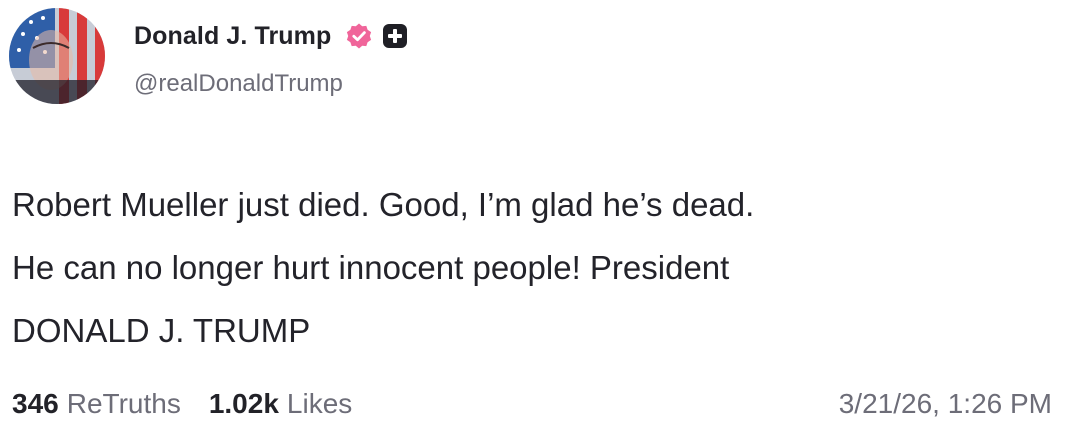 The height and width of the screenshot is (435, 1066). I want to click on avatar-image, so click(57, 56).